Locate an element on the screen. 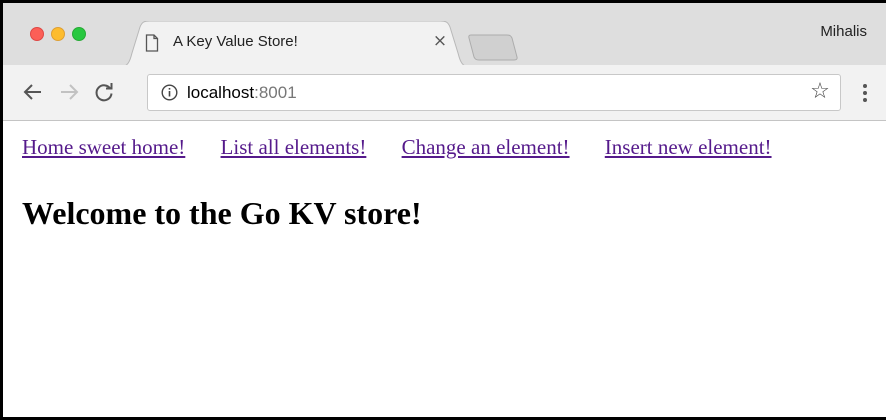 The image size is (886, 420). tab-title: A Key Value Store! is located at coordinates (235, 41).